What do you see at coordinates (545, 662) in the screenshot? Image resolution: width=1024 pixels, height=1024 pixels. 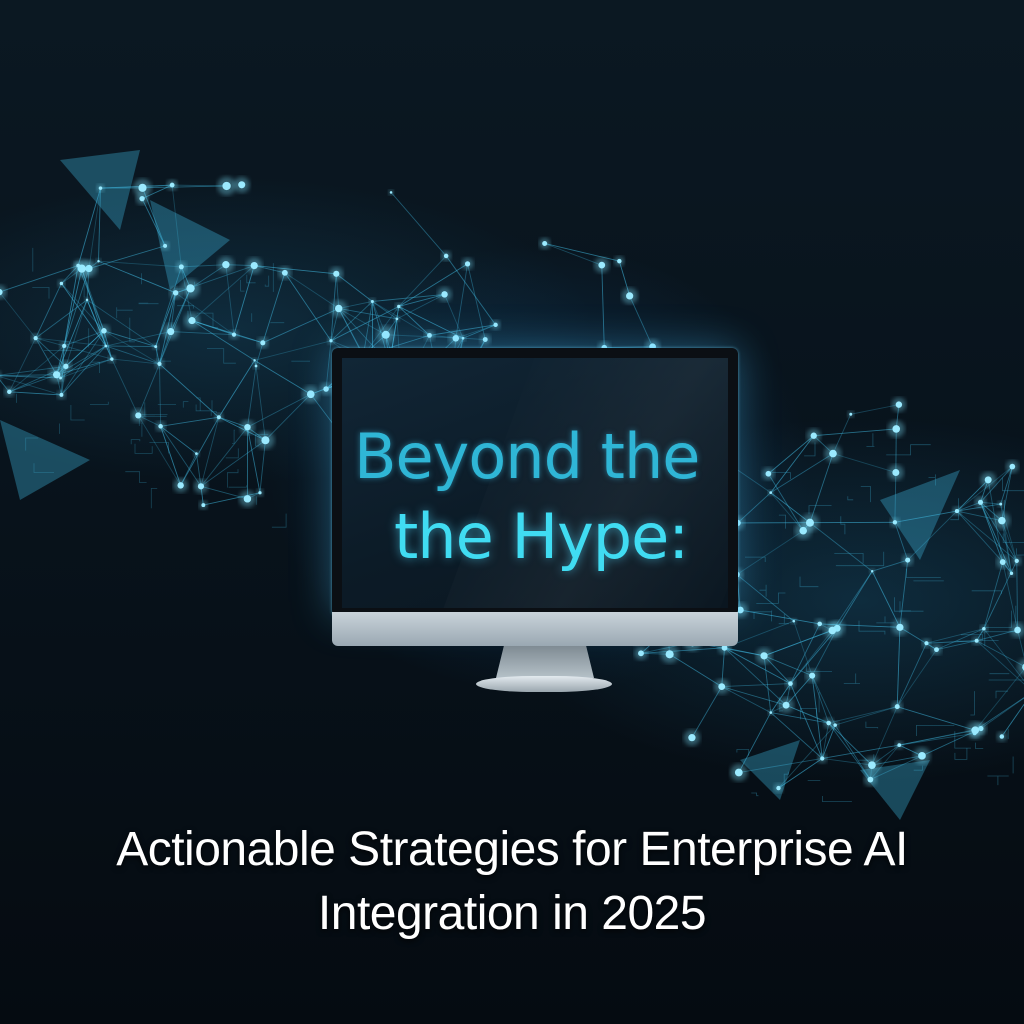 I see `monitor-stand-neck` at bounding box center [545, 662].